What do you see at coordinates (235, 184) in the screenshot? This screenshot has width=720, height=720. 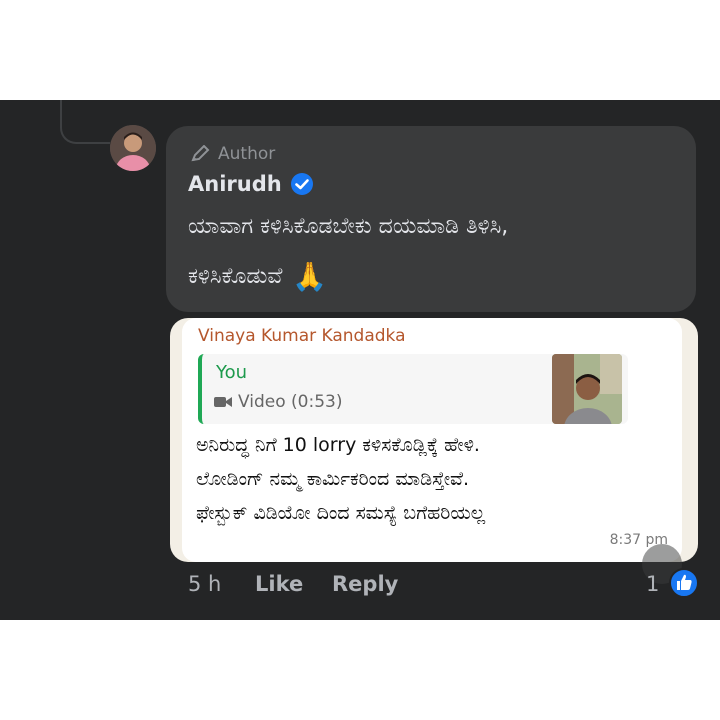 I see `commenter-name: Anirudh` at bounding box center [235, 184].